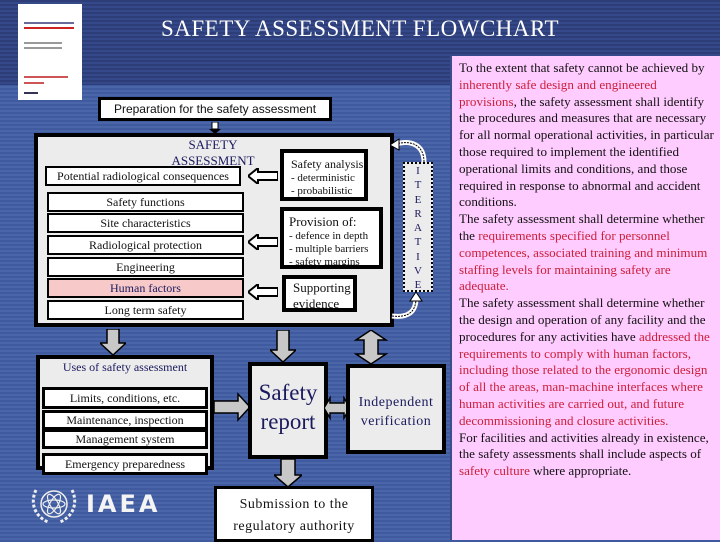 This screenshot has width=720, height=542. What do you see at coordinates (323, 221) in the screenshot?
I see `provision-title: Provision of:` at bounding box center [323, 221].